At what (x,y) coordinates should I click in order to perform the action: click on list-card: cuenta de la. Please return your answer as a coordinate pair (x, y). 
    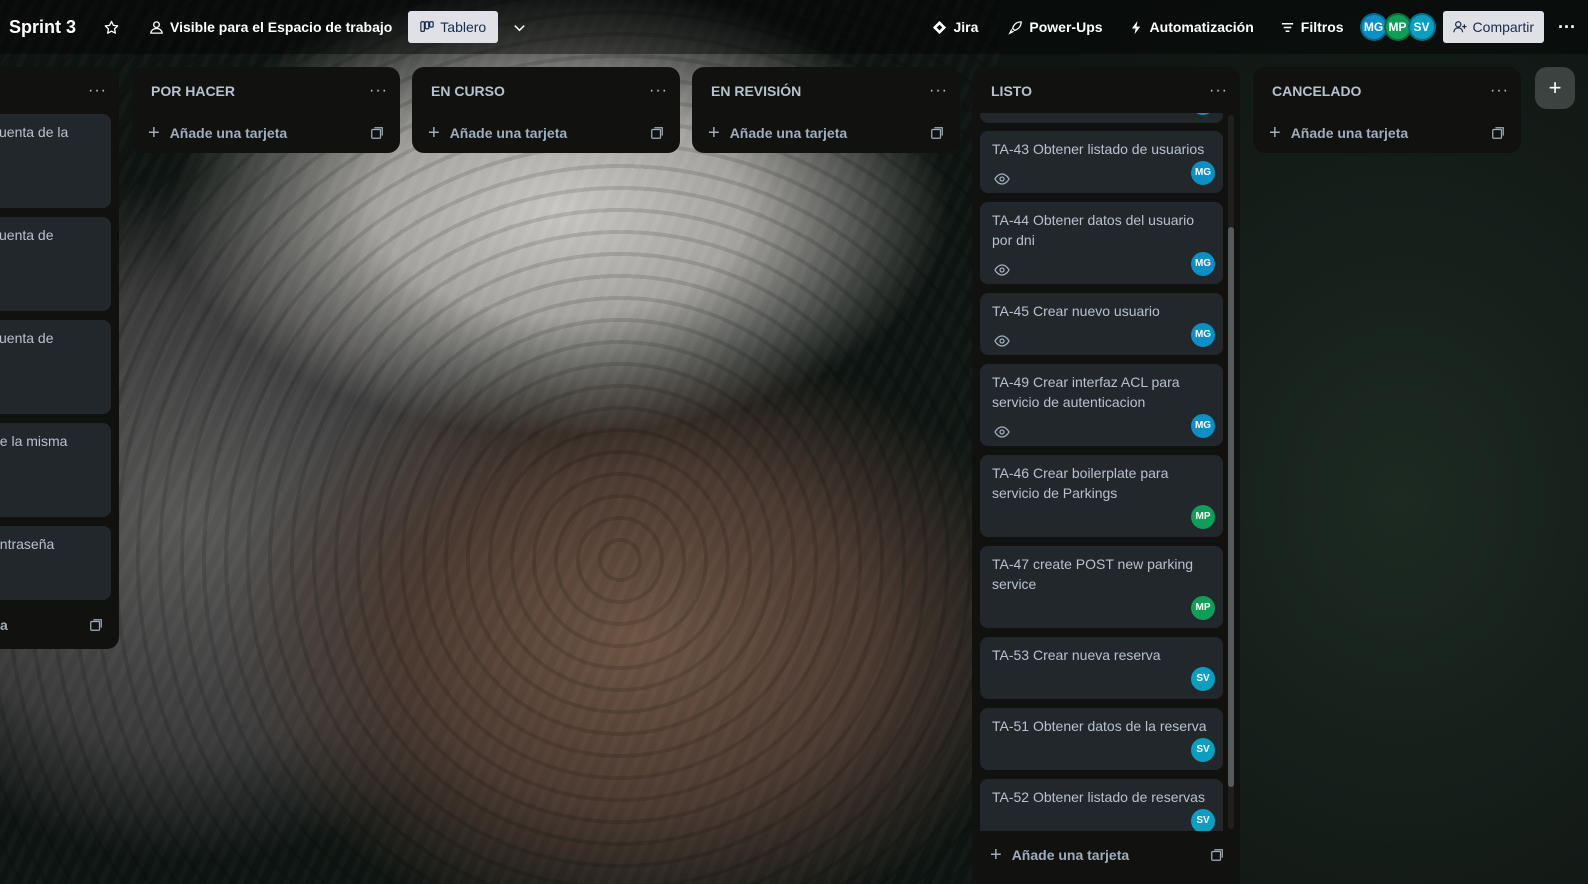
    Looking at the image, I should click on (55, 161).